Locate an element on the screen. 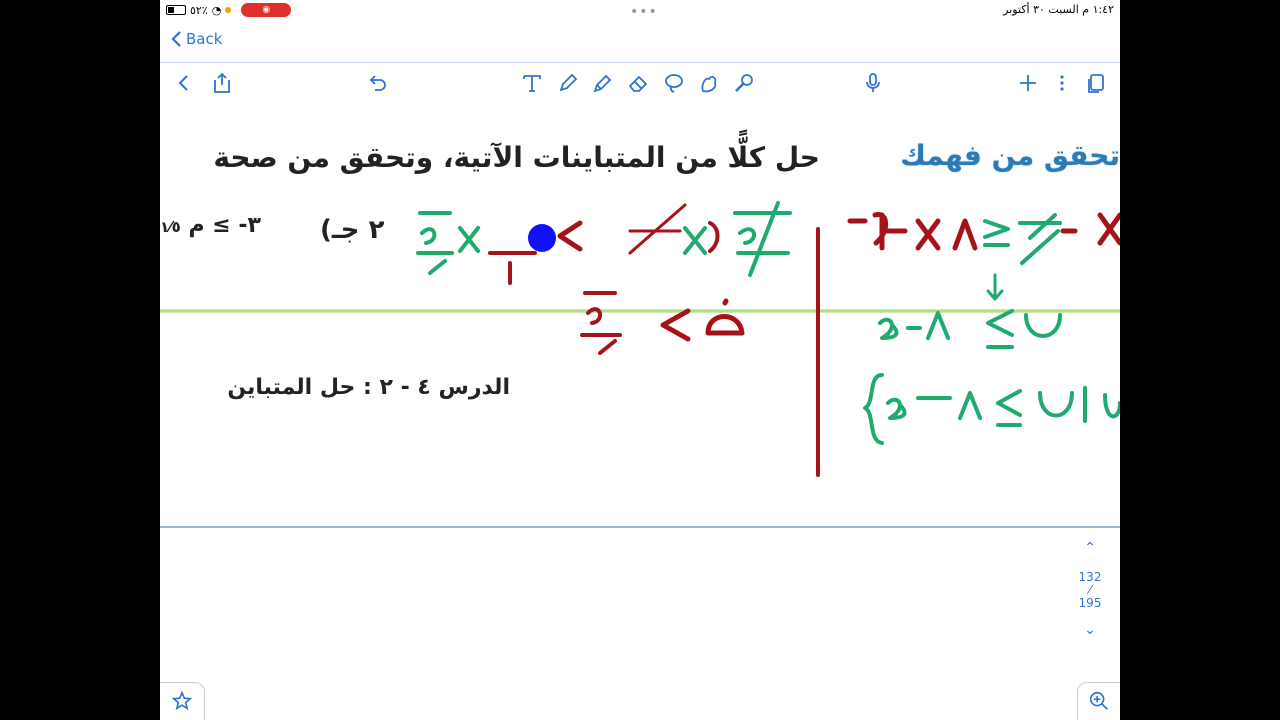  ink-letter-fa is located at coordinates (725, 317).